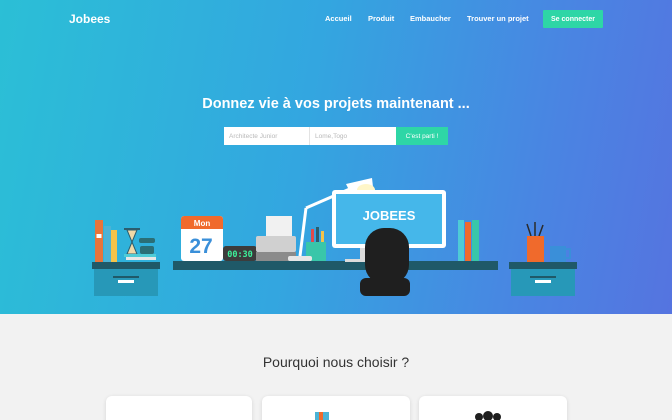  I want to click on calendar-icon: Mon 27, so click(202, 238).